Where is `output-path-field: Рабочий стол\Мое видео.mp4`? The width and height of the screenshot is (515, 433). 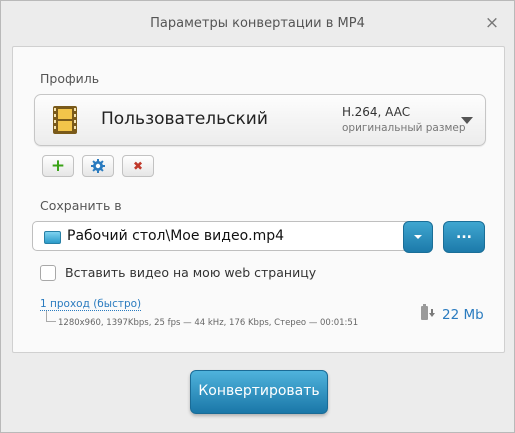
output-path-field: Рабочий стол\Мое видео.mp4 is located at coordinates (231, 236).